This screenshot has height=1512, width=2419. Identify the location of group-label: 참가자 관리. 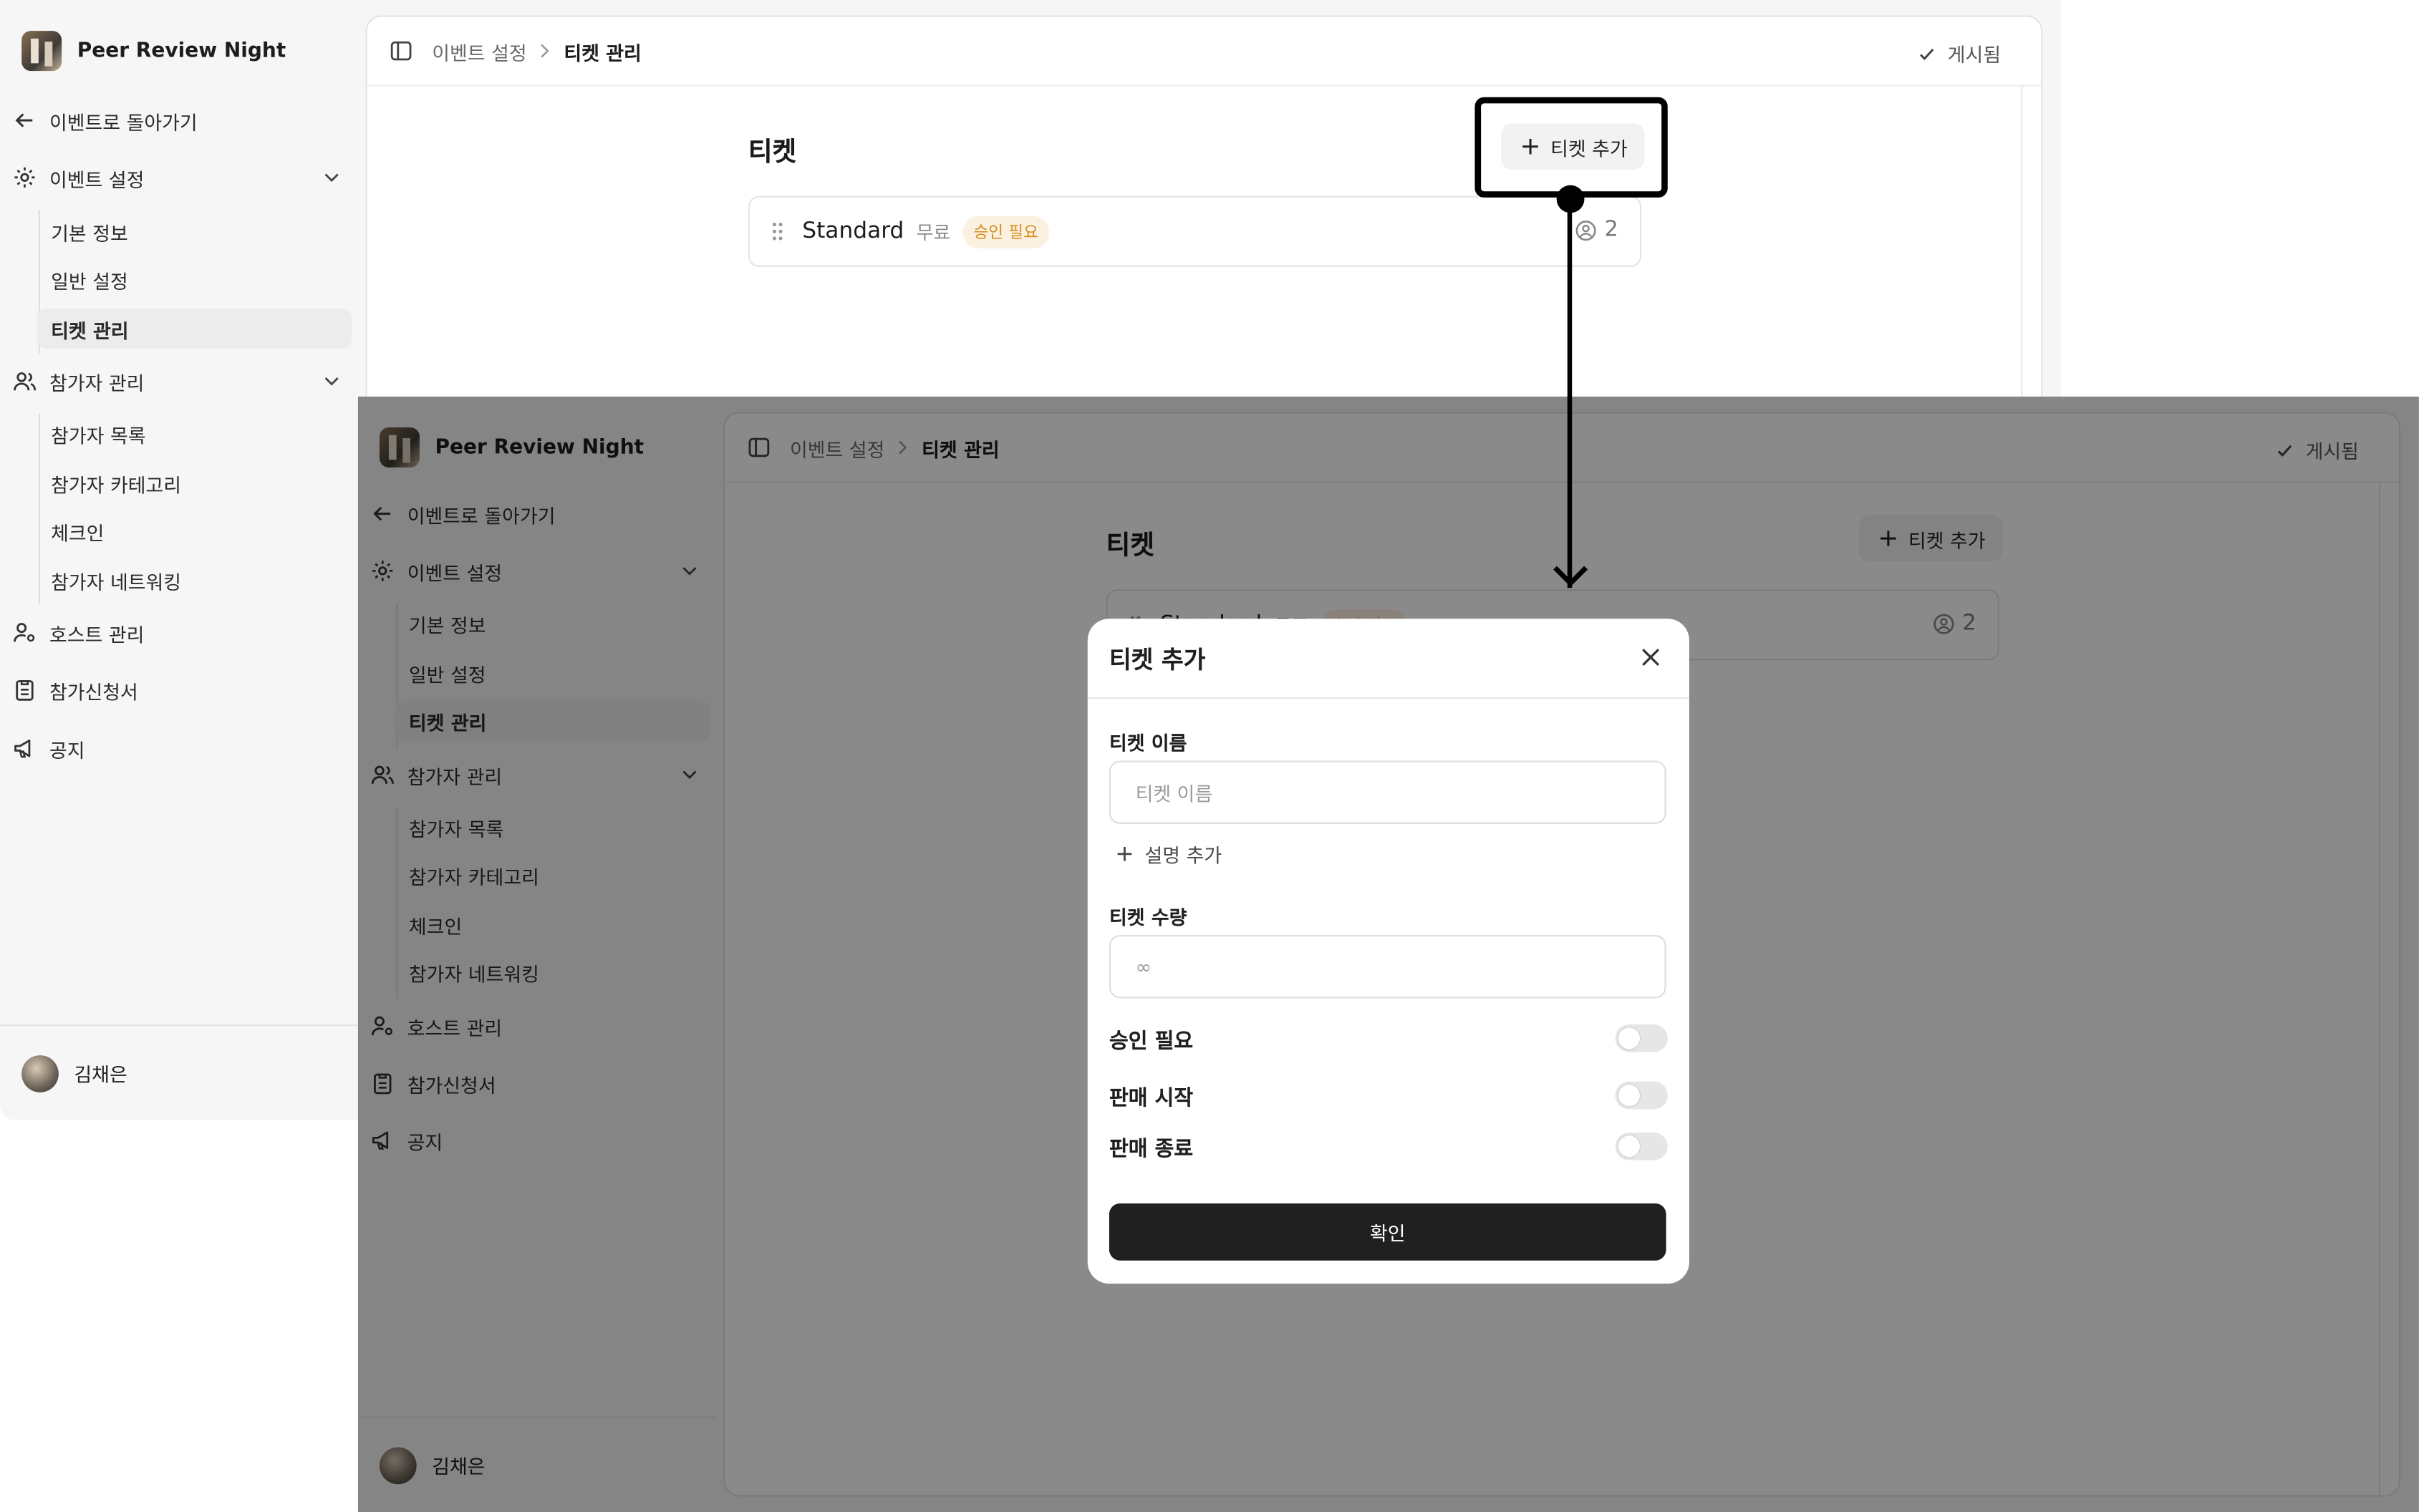
(97, 382).